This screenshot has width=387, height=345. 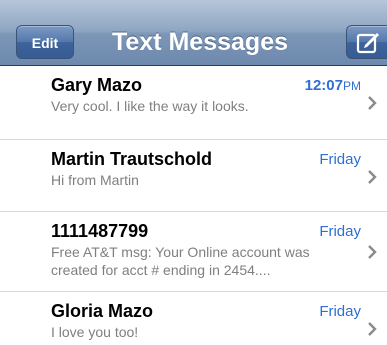 What do you see at coordinates (199, 42) in the screenshot?
I see `page-title: Text Messages` at bounding box center [199, 42].